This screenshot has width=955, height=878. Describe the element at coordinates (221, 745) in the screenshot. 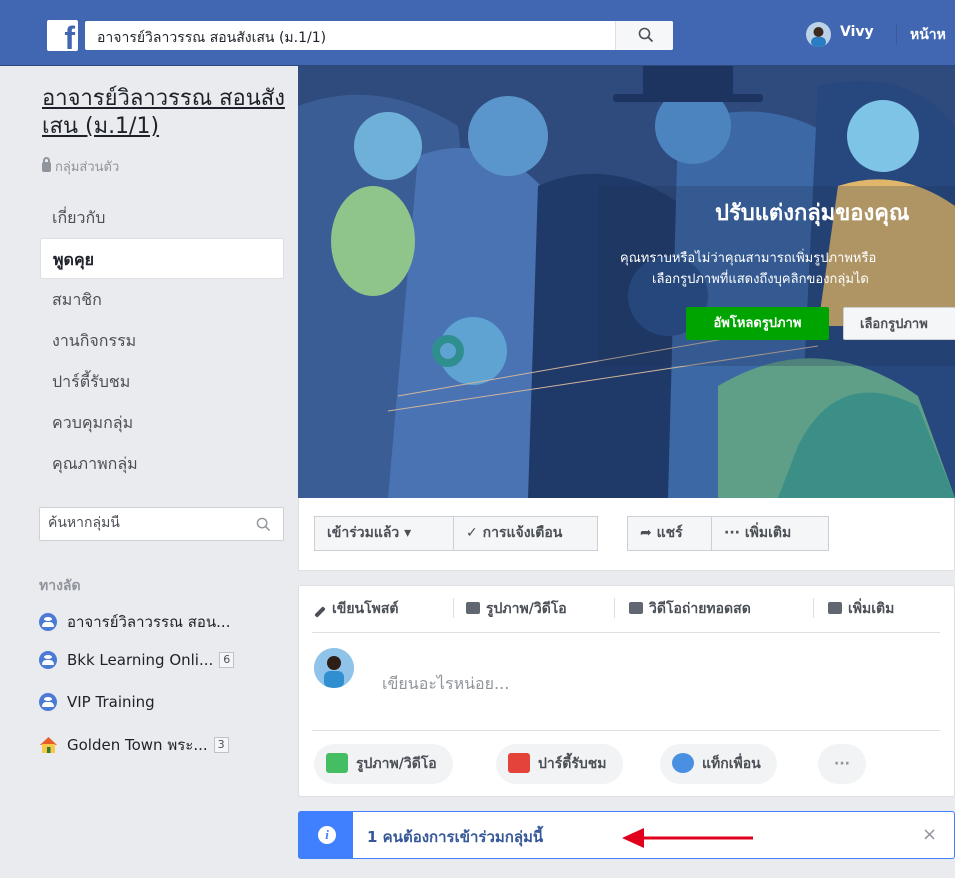

I see `shortcut-count-badge: 3` at that location.